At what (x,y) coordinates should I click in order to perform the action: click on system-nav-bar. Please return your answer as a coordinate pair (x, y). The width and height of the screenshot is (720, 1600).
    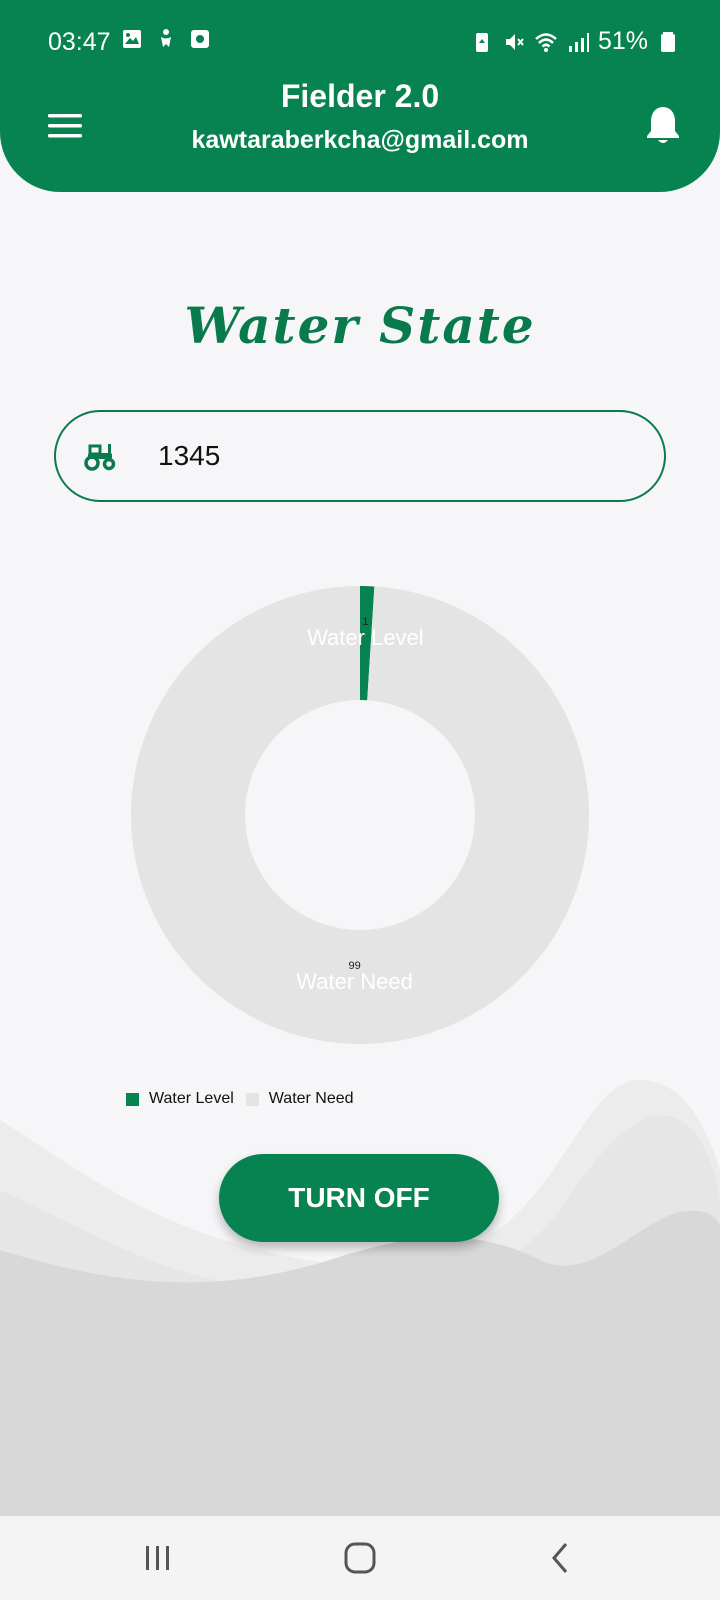
    Looking at the image, I should click on (360, 1558).